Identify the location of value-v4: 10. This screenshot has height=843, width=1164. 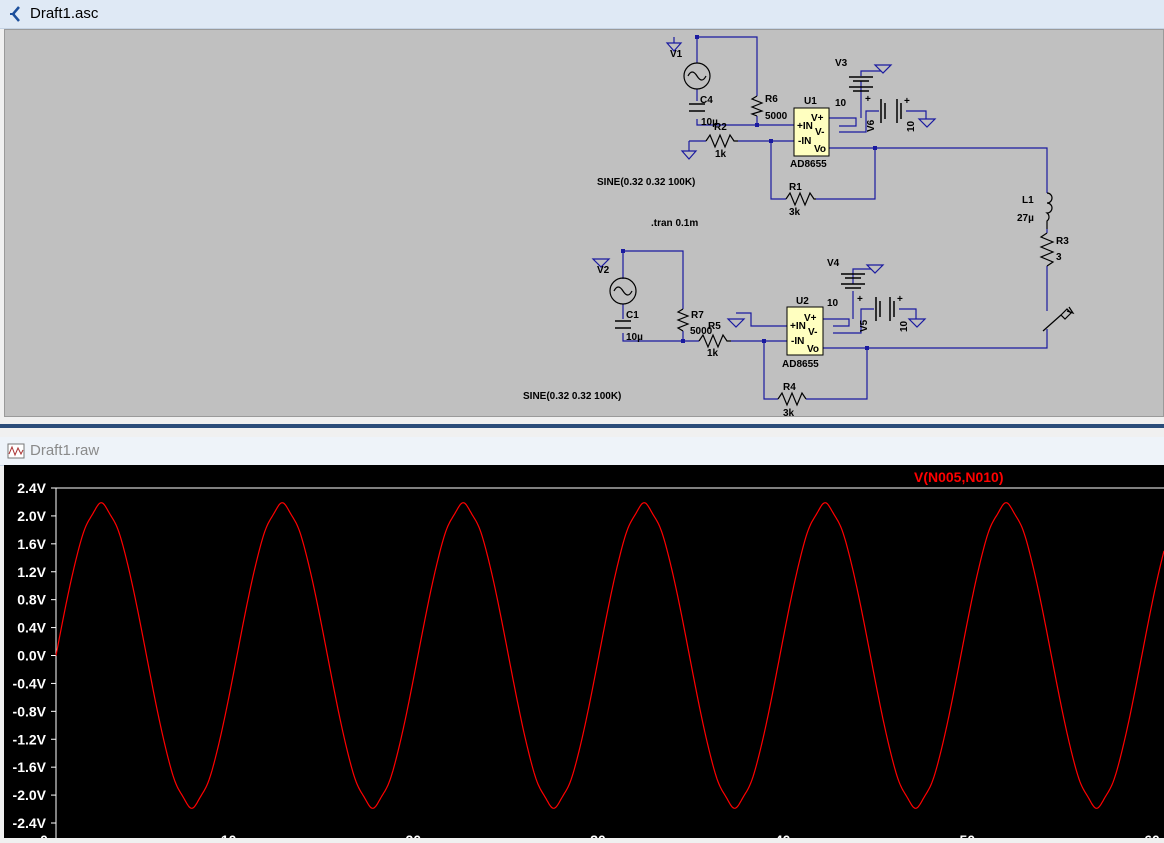
(833, 303).